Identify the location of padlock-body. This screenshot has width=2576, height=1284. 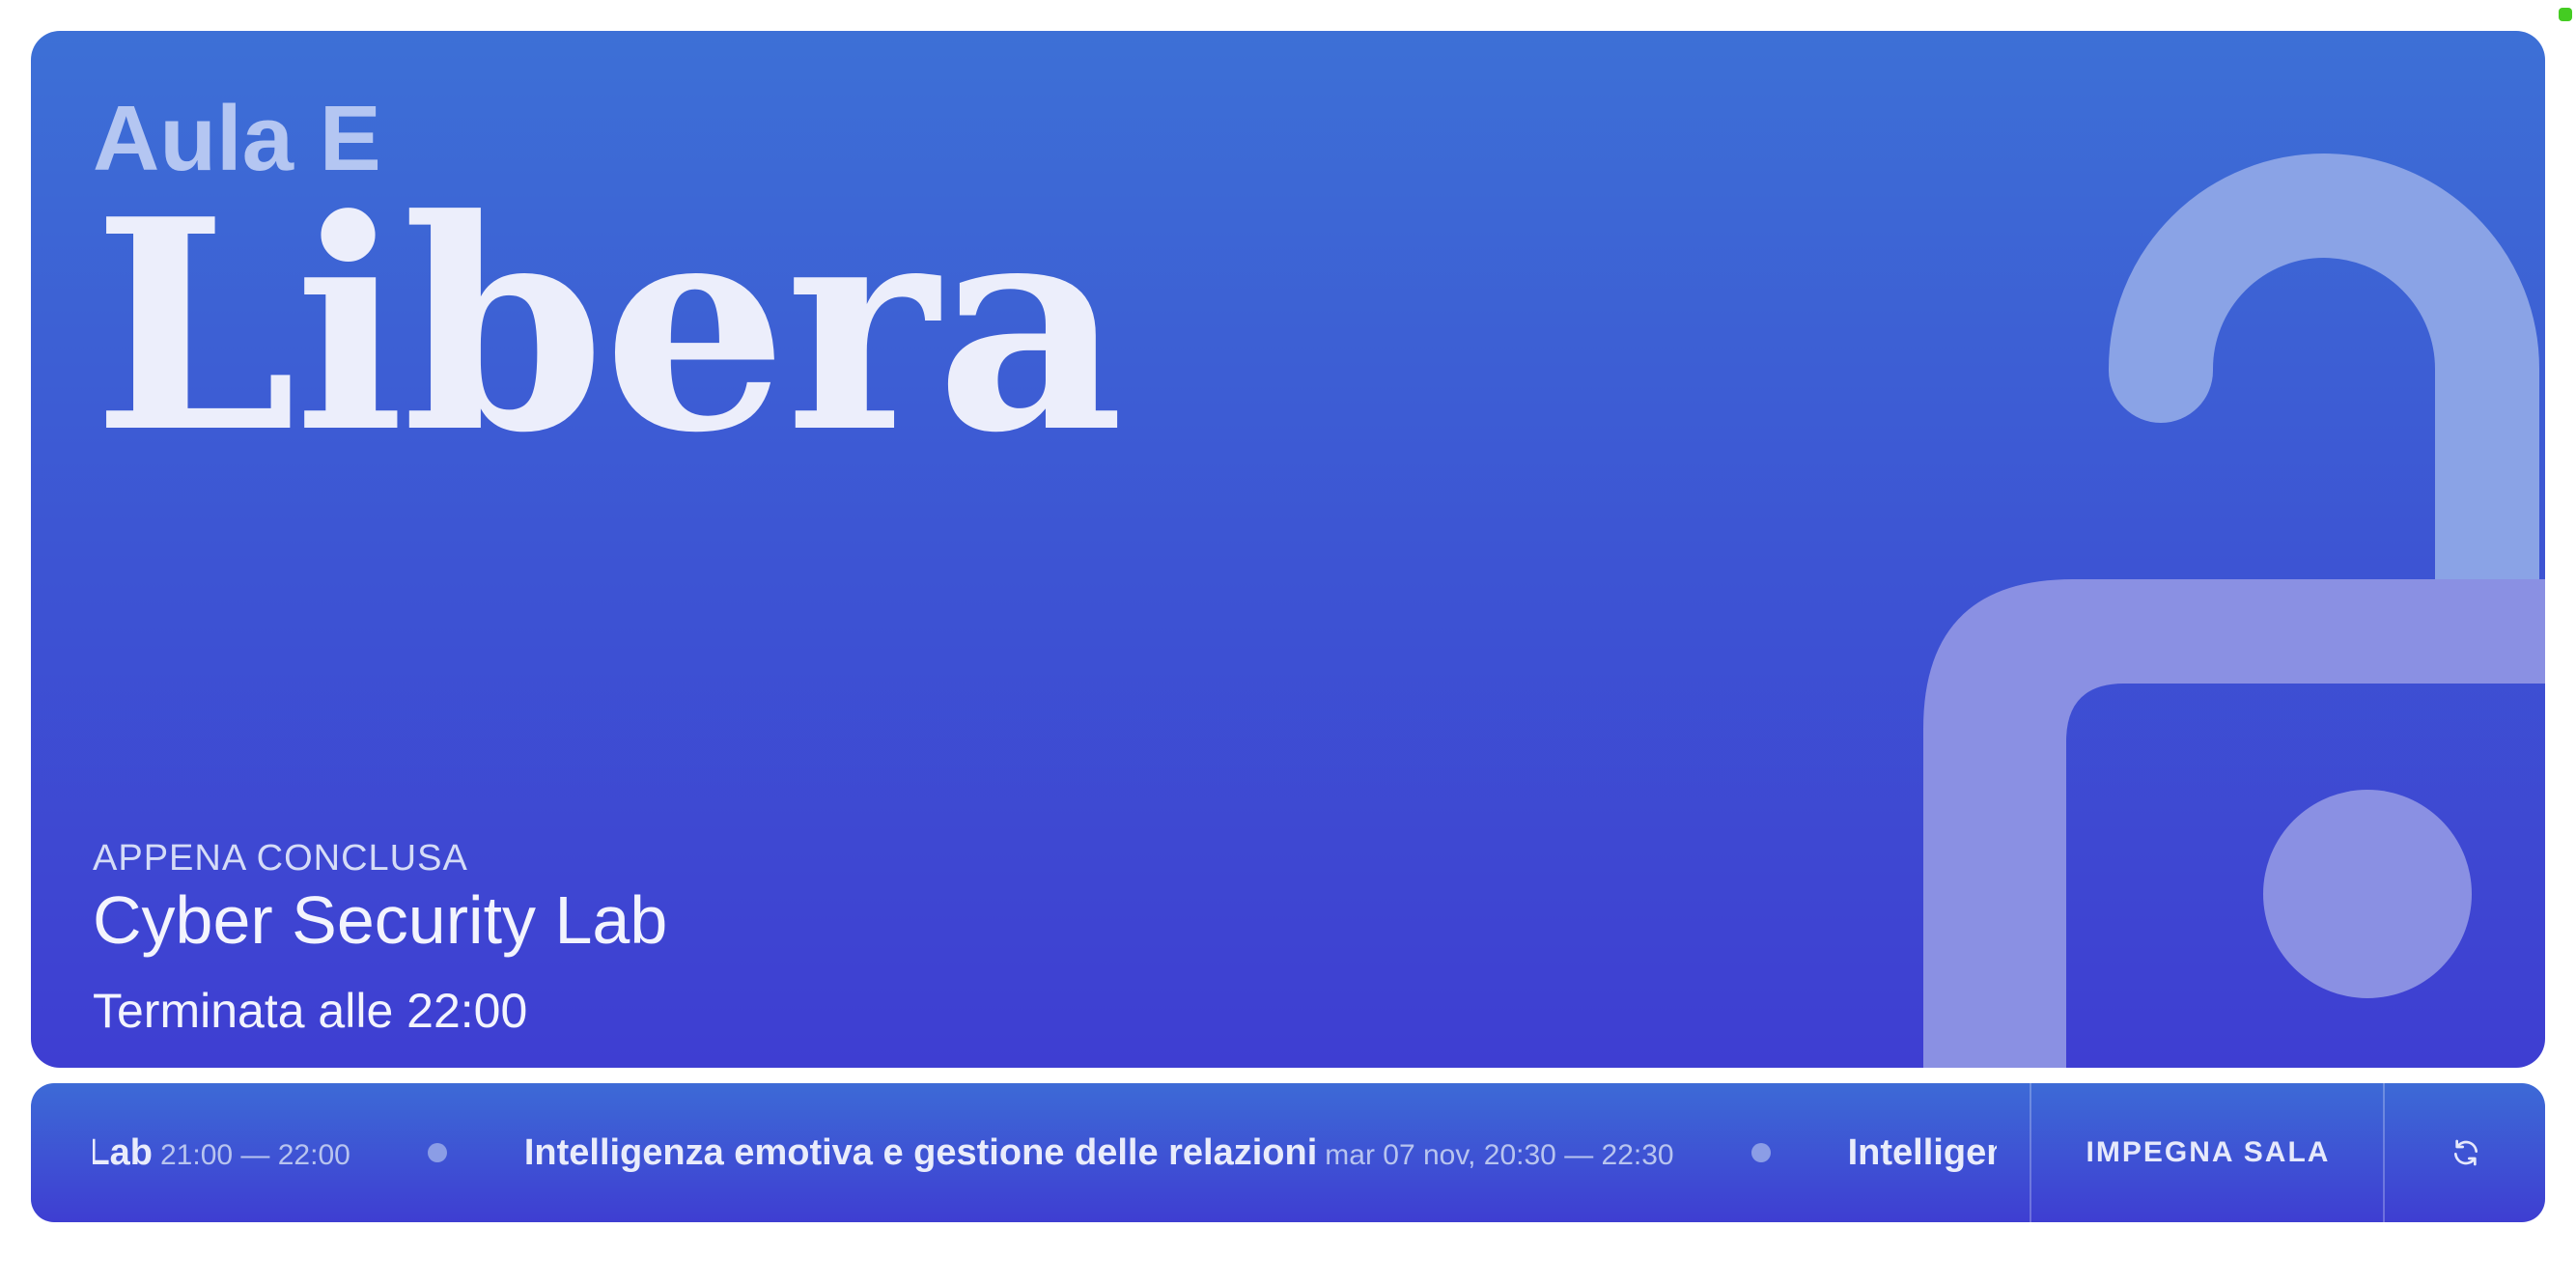
(2234, 823).